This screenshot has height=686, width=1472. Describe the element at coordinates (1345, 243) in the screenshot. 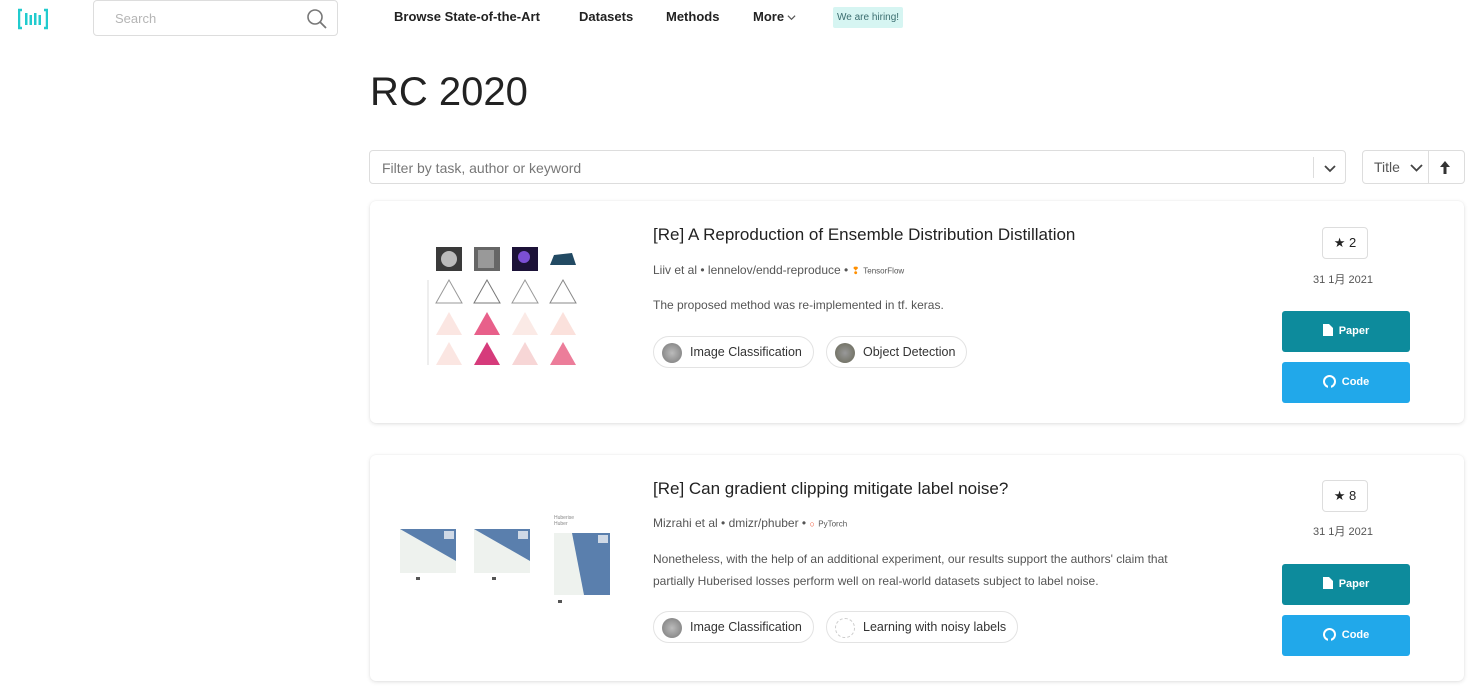

I see `star-count: ★ 2` at that location.